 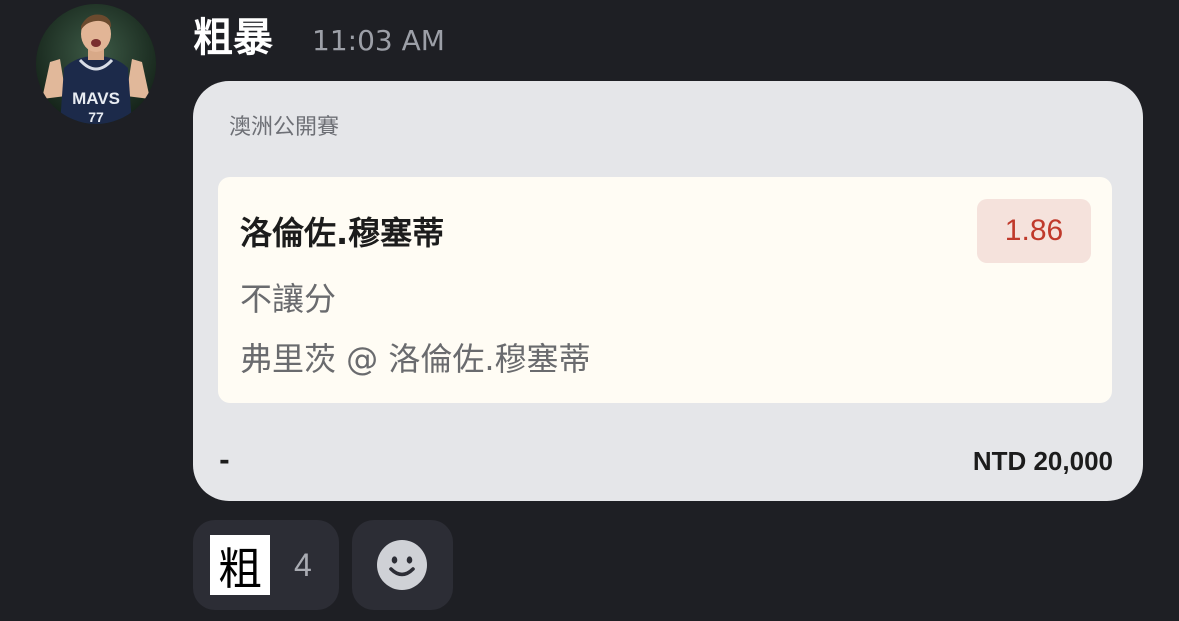 I want to click on reaction-count: 4, so click(x=303, y=565).